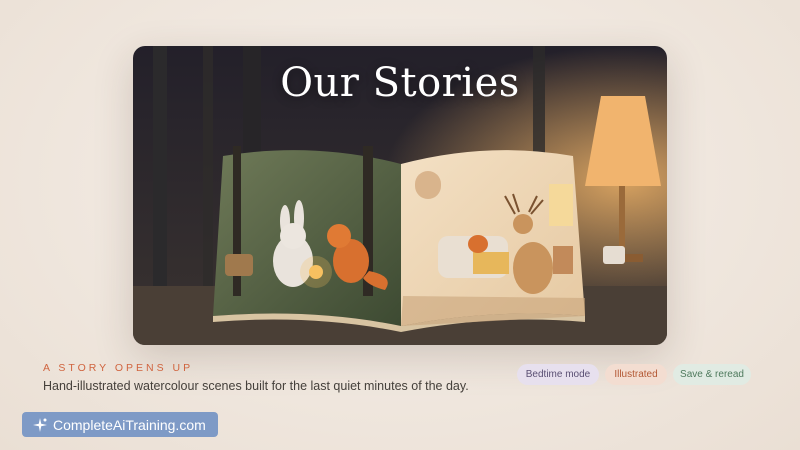  Describe the element at coordinates (712, 374) in the screenshot. I see `tag-save-reread: Save & reread` at that location.